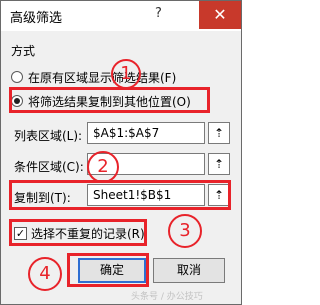  What do you see at coordinates (78, 232) in the screenshot?
I see `highlight-unique-records` at bounding box center [78, 232].